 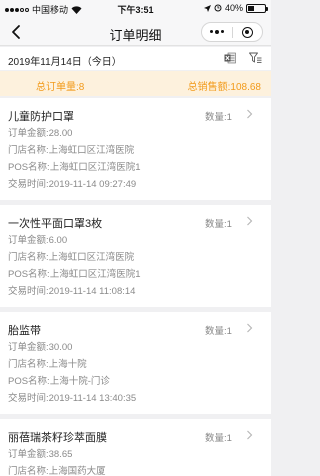 I want to click on mini-program-capsule, so click(x=232, y=32).